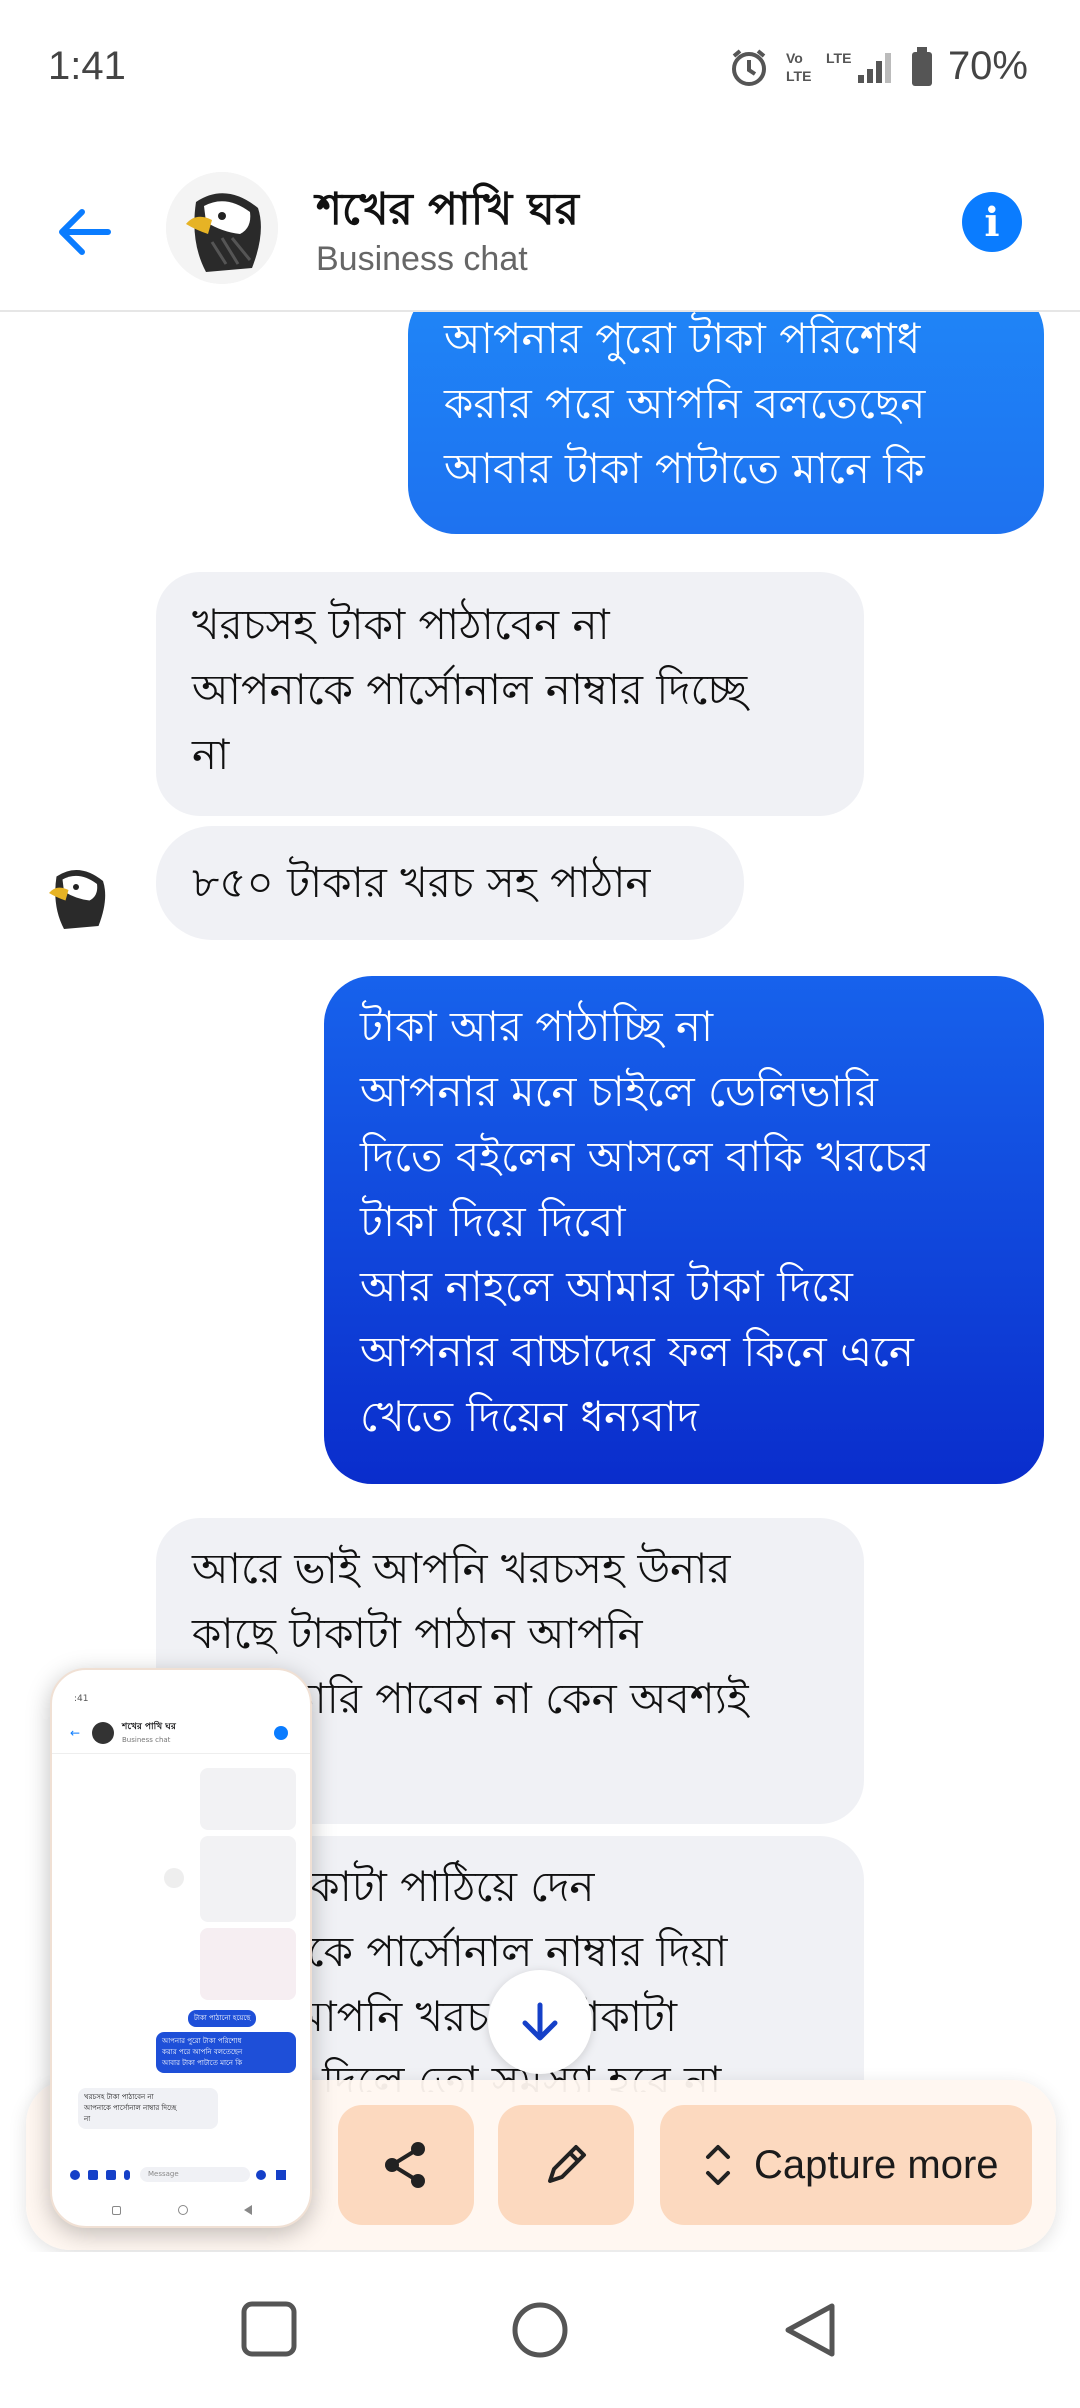  Describe the element at coordinates (281, 1733) in the screenshot. I see `thumb-info-icon` at that location.